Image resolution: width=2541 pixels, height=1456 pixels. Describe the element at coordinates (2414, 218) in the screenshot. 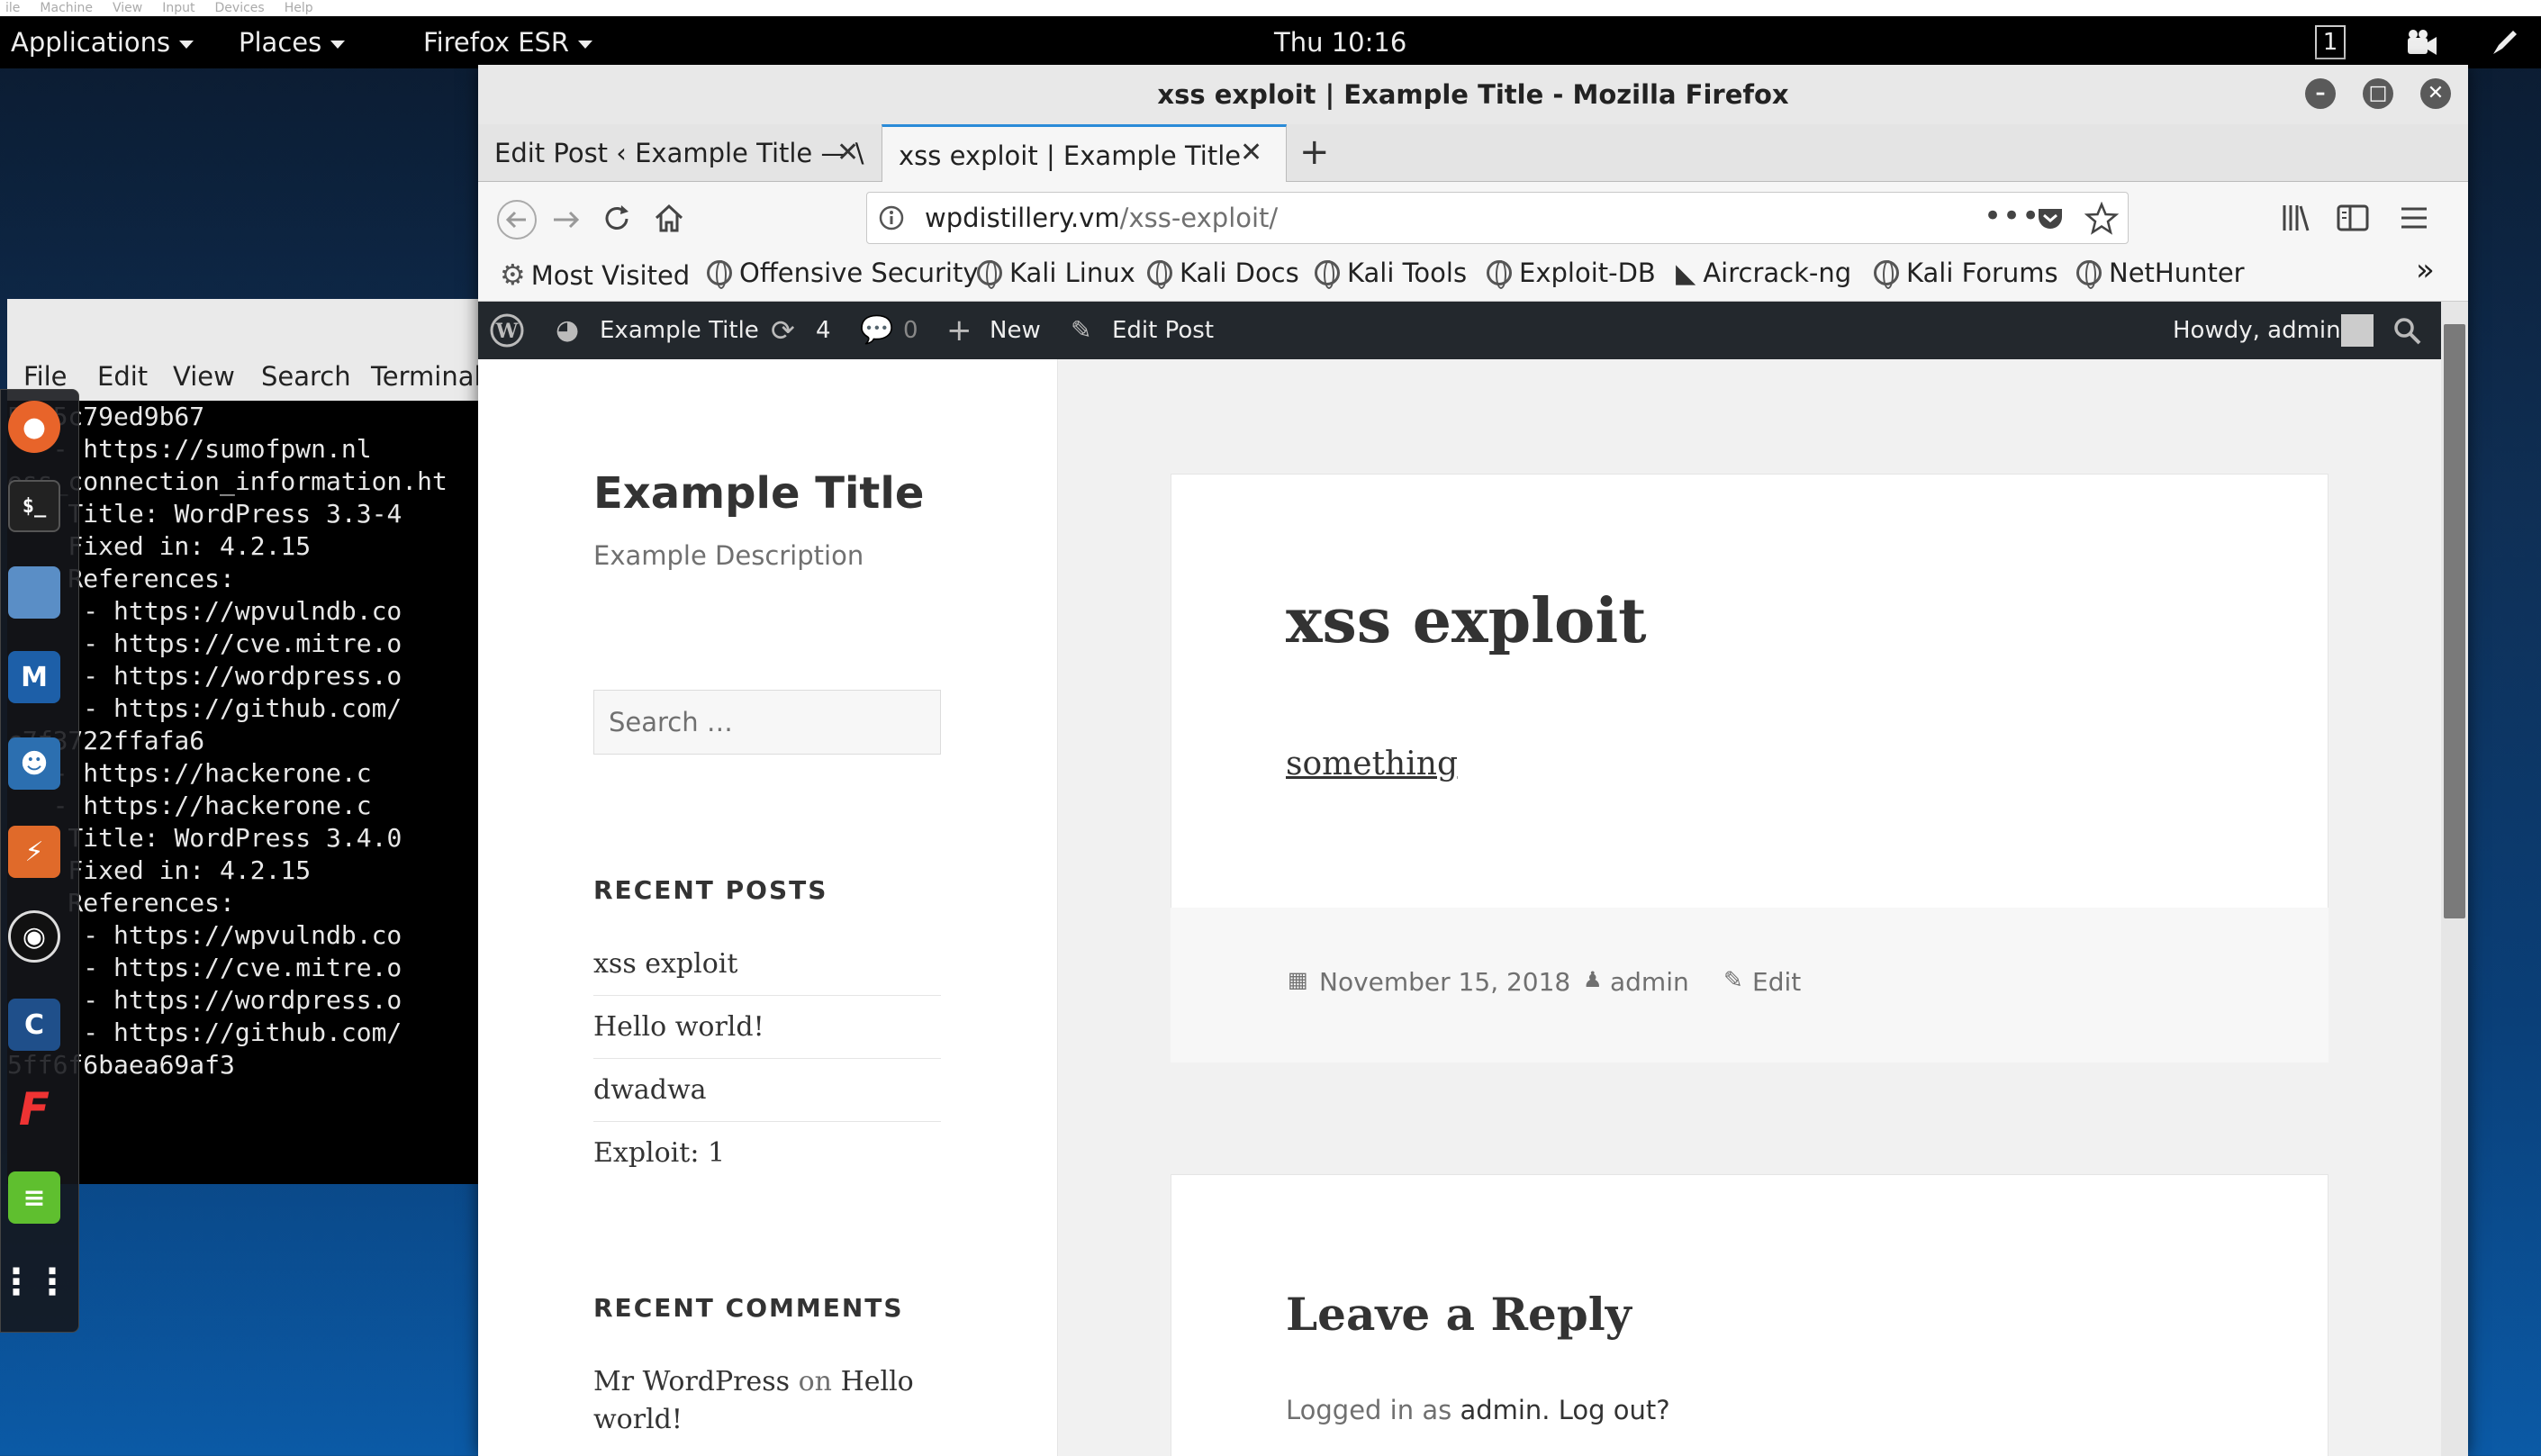

I see `hamburger-menu-icon` at that location.